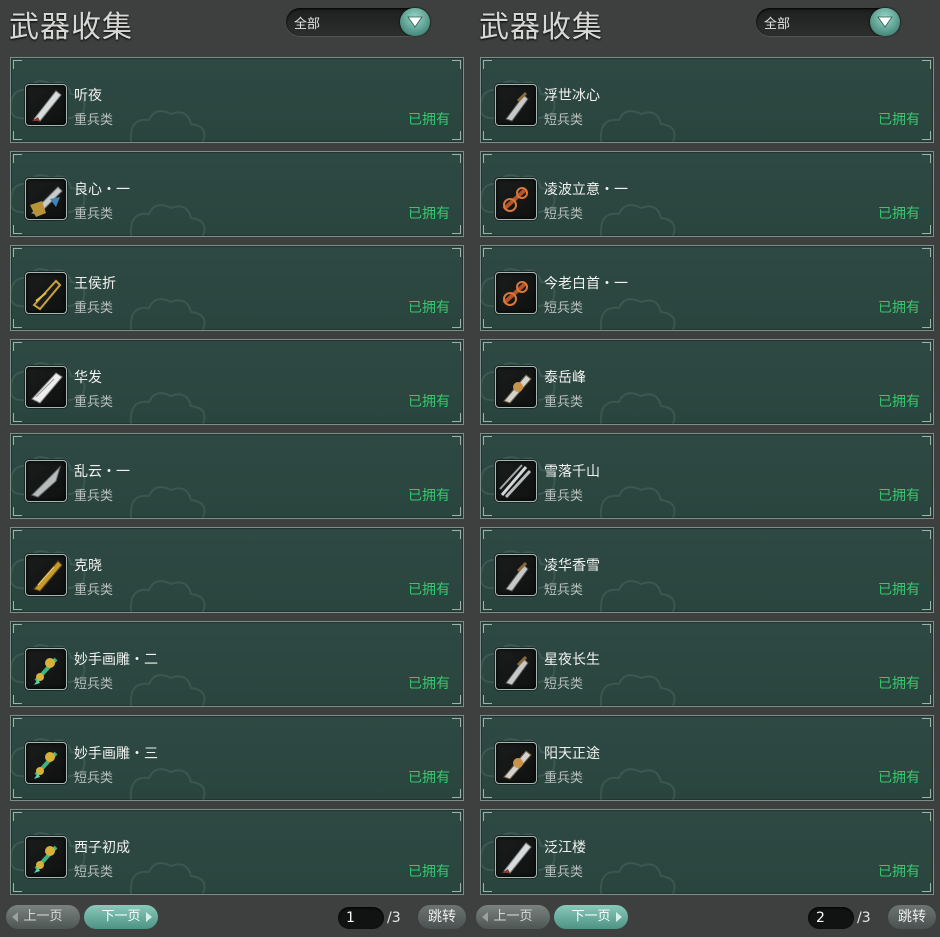 This screenshot has width=940, height=937. I want to click on heavy-blade-triple-icon, so click(516, 481).